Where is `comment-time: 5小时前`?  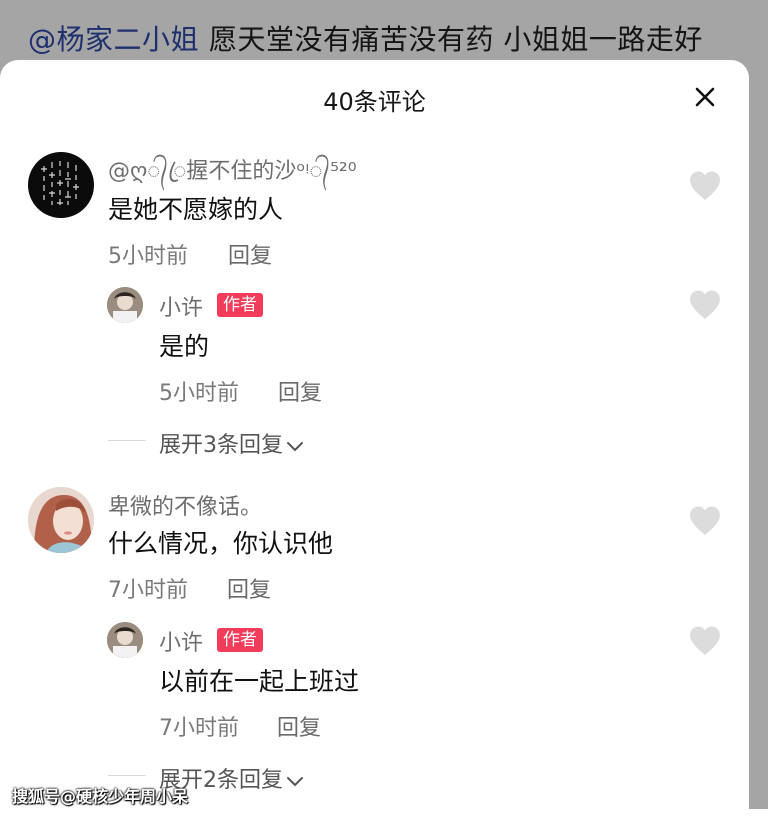 comment-time: 5小时前 is located at coordinates (148, 256).